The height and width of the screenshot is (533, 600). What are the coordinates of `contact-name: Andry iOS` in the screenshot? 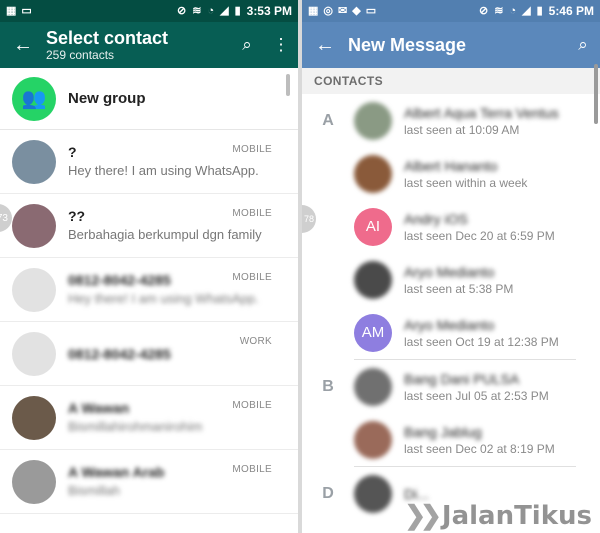 It's located at (436, 218).